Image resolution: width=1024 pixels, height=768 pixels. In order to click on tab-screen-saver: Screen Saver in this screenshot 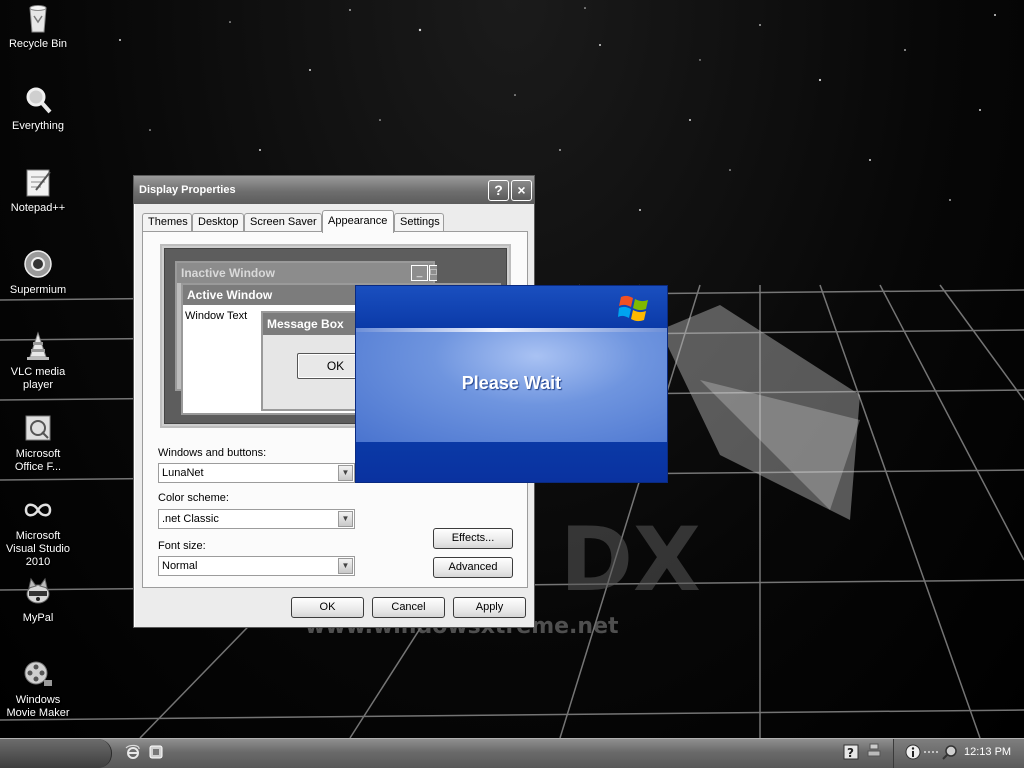, I will do `click(283, 222)`.